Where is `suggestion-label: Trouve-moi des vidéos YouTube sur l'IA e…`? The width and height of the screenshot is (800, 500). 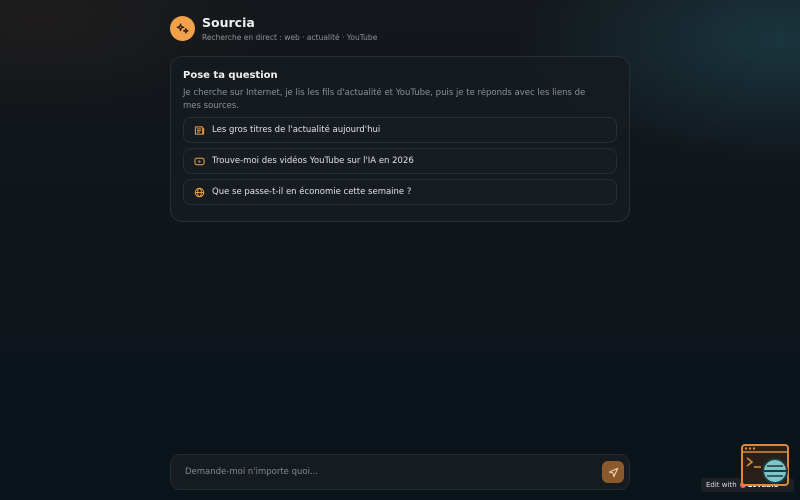 suggestion-label: Trouve-moi des vidéos YouTube sur l'IA e… is located at coordinates (313, 161).